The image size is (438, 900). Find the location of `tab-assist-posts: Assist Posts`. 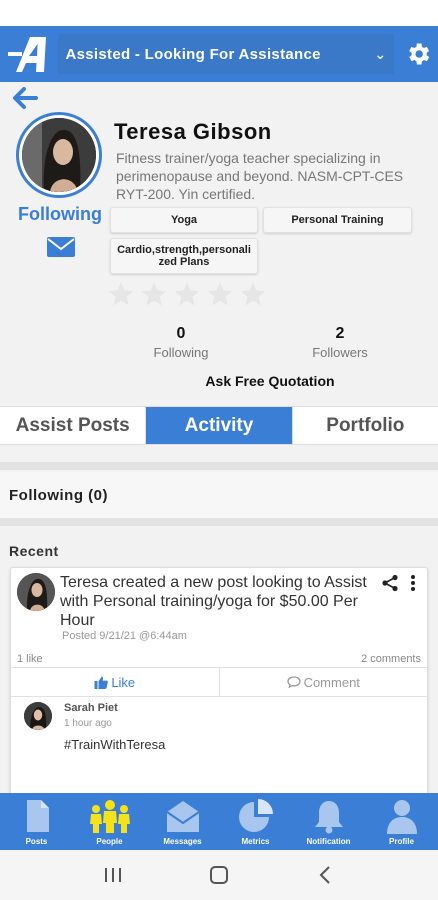

tab-assist-posts: Assist Posts is located at coordinates (73, 425).